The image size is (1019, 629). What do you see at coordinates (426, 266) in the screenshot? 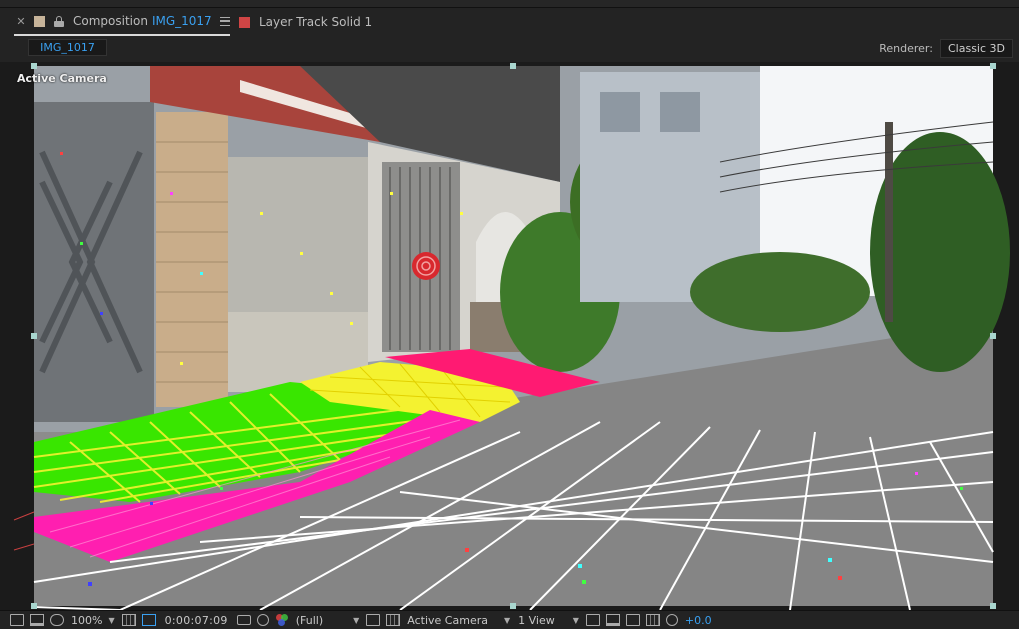
I see `target-marker` at bounding box center [426, 266].